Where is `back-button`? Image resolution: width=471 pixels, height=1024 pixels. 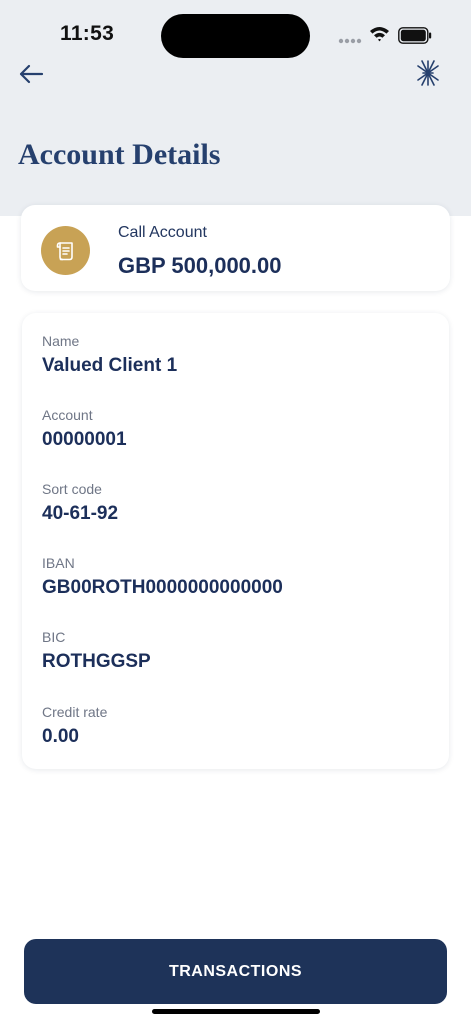
back-button is located at coordinates (31, 74).